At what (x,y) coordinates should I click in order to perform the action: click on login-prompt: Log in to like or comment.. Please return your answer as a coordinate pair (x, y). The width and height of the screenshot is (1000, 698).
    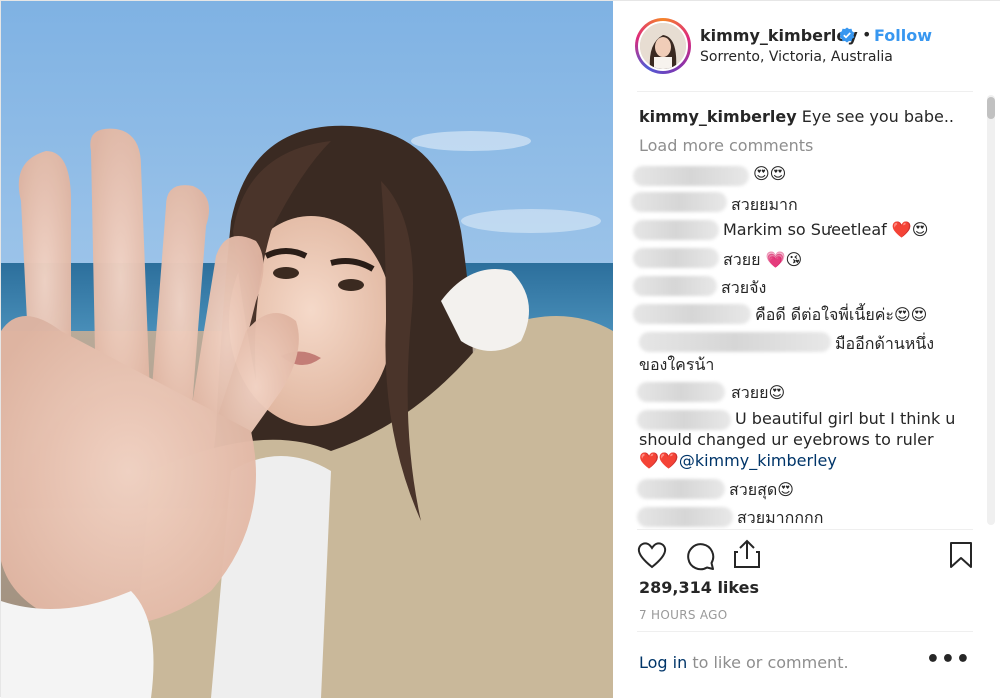
    Looking at the image, I should click on (744, 662).